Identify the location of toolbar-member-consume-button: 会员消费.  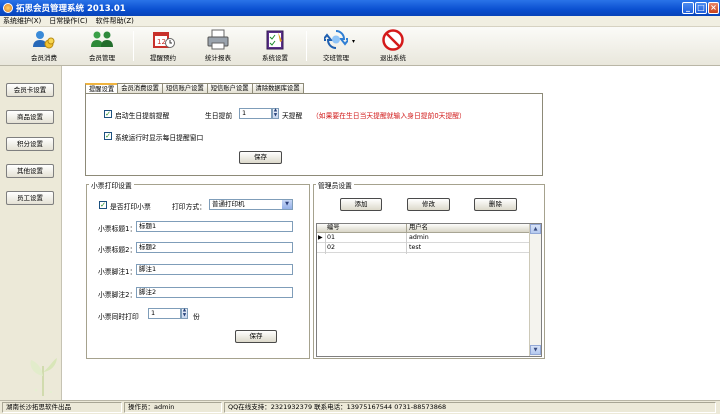
(44, 47).